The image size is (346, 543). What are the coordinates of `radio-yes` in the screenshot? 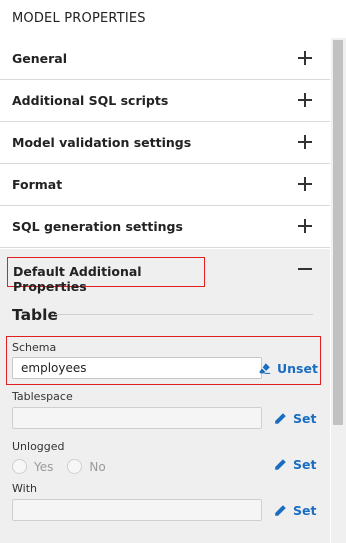 It's located at (19, 466).